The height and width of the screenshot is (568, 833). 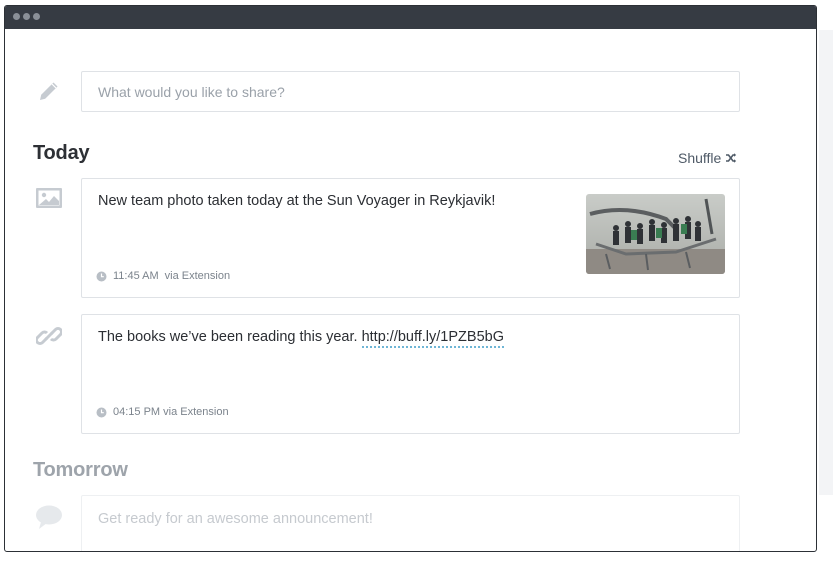 I want to click on post-text-content: The books we’ve been reading this year., so click(x=230, y=337).